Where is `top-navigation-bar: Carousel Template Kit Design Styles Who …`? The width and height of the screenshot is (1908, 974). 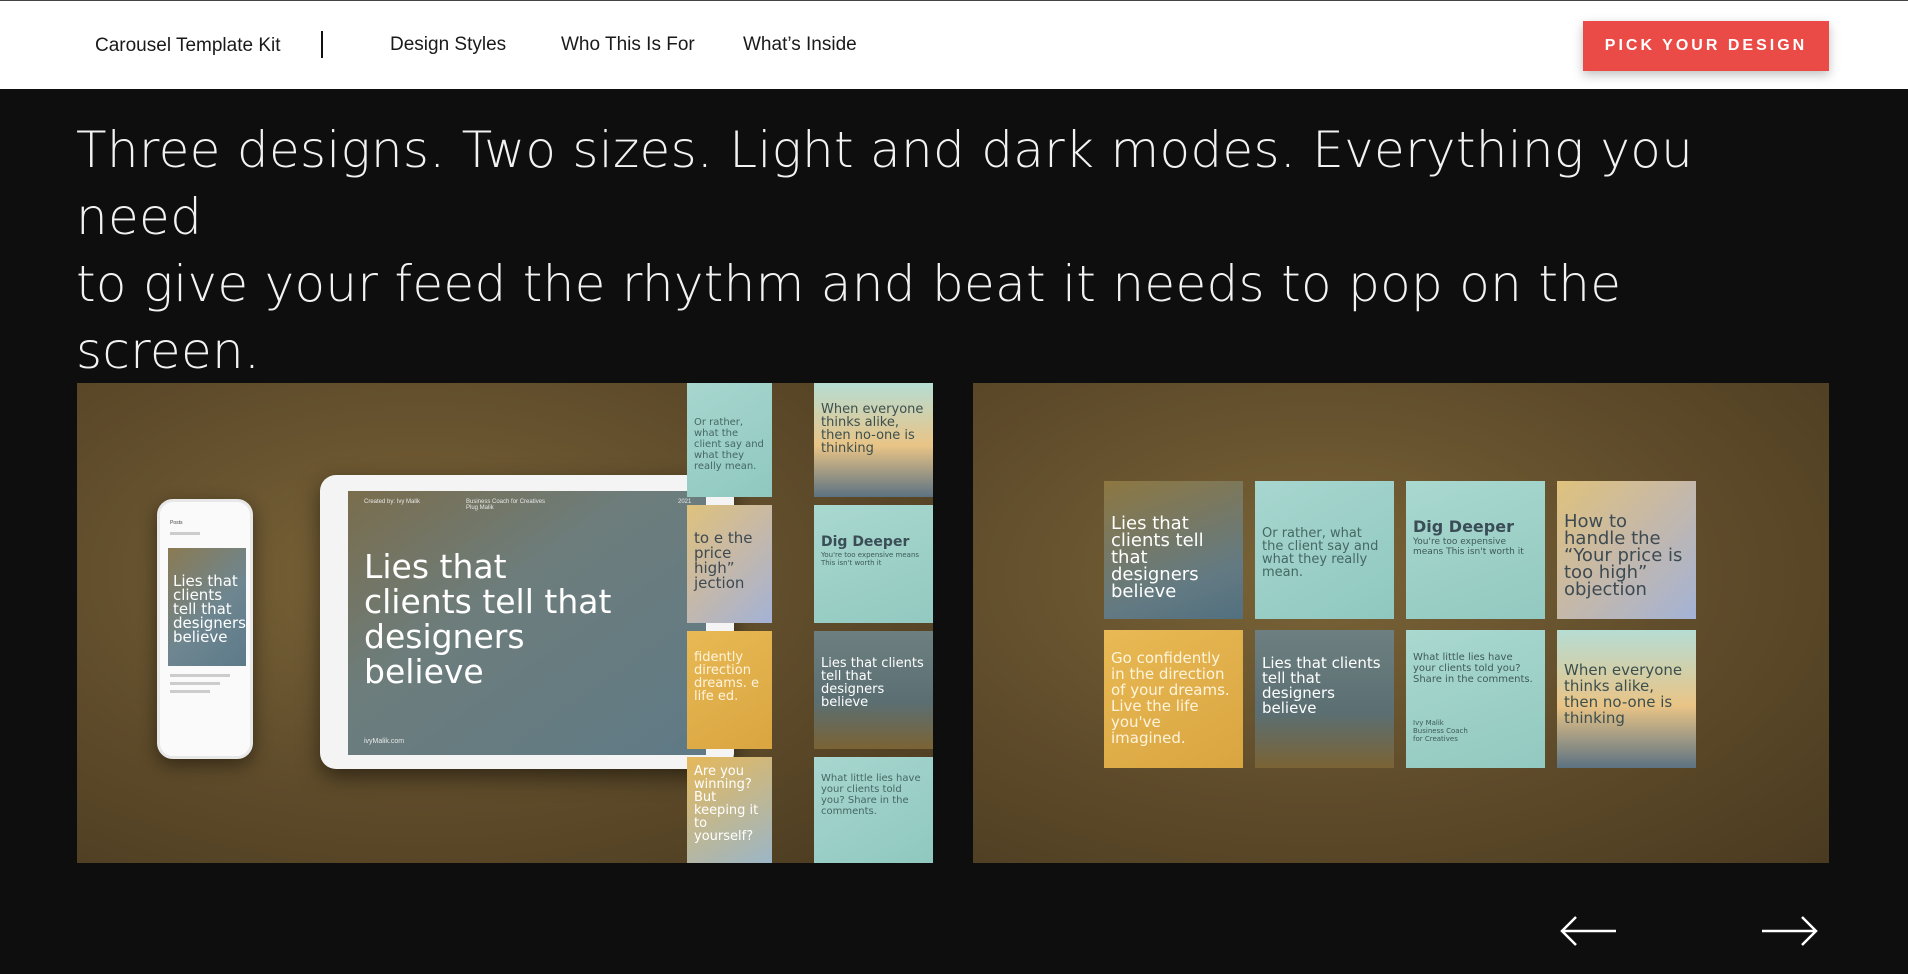
top-navigation-bar: Carousel Template Kit Design Styles Who … is located at coordinates (954, 44).